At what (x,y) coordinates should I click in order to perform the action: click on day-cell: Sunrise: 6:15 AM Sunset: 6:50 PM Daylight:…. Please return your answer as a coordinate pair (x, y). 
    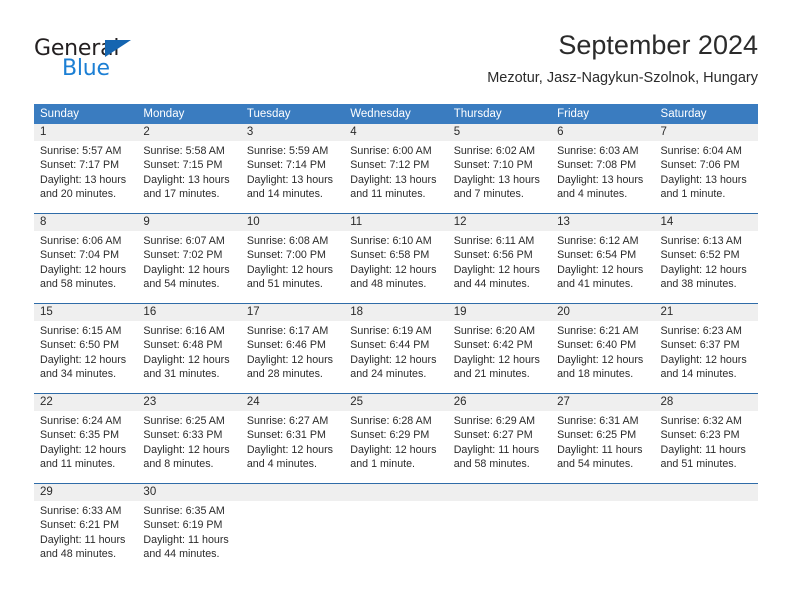
    Looking at the image, I should click on (85, 356).